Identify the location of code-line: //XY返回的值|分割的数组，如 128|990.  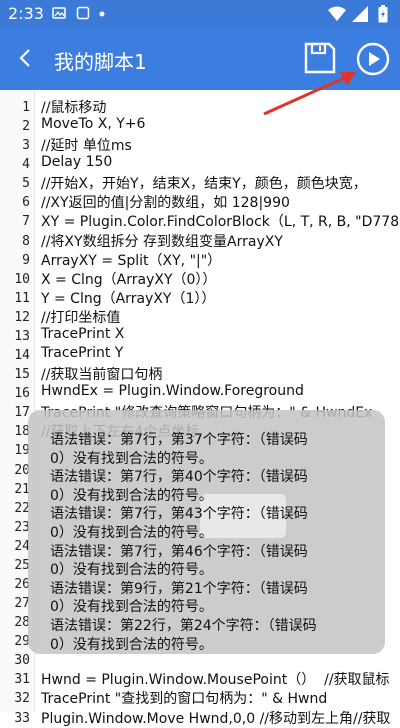
(165, 202).